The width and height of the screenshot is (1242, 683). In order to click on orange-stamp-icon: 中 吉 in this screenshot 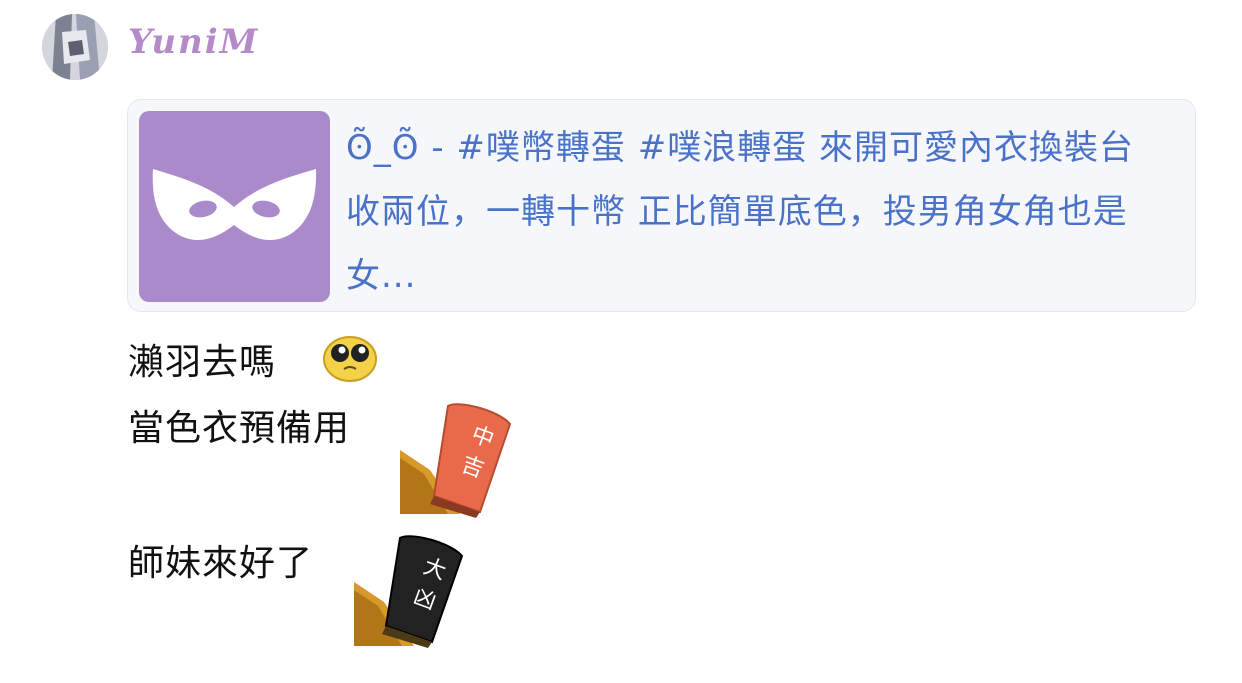, I will do `click(456, 460)`.